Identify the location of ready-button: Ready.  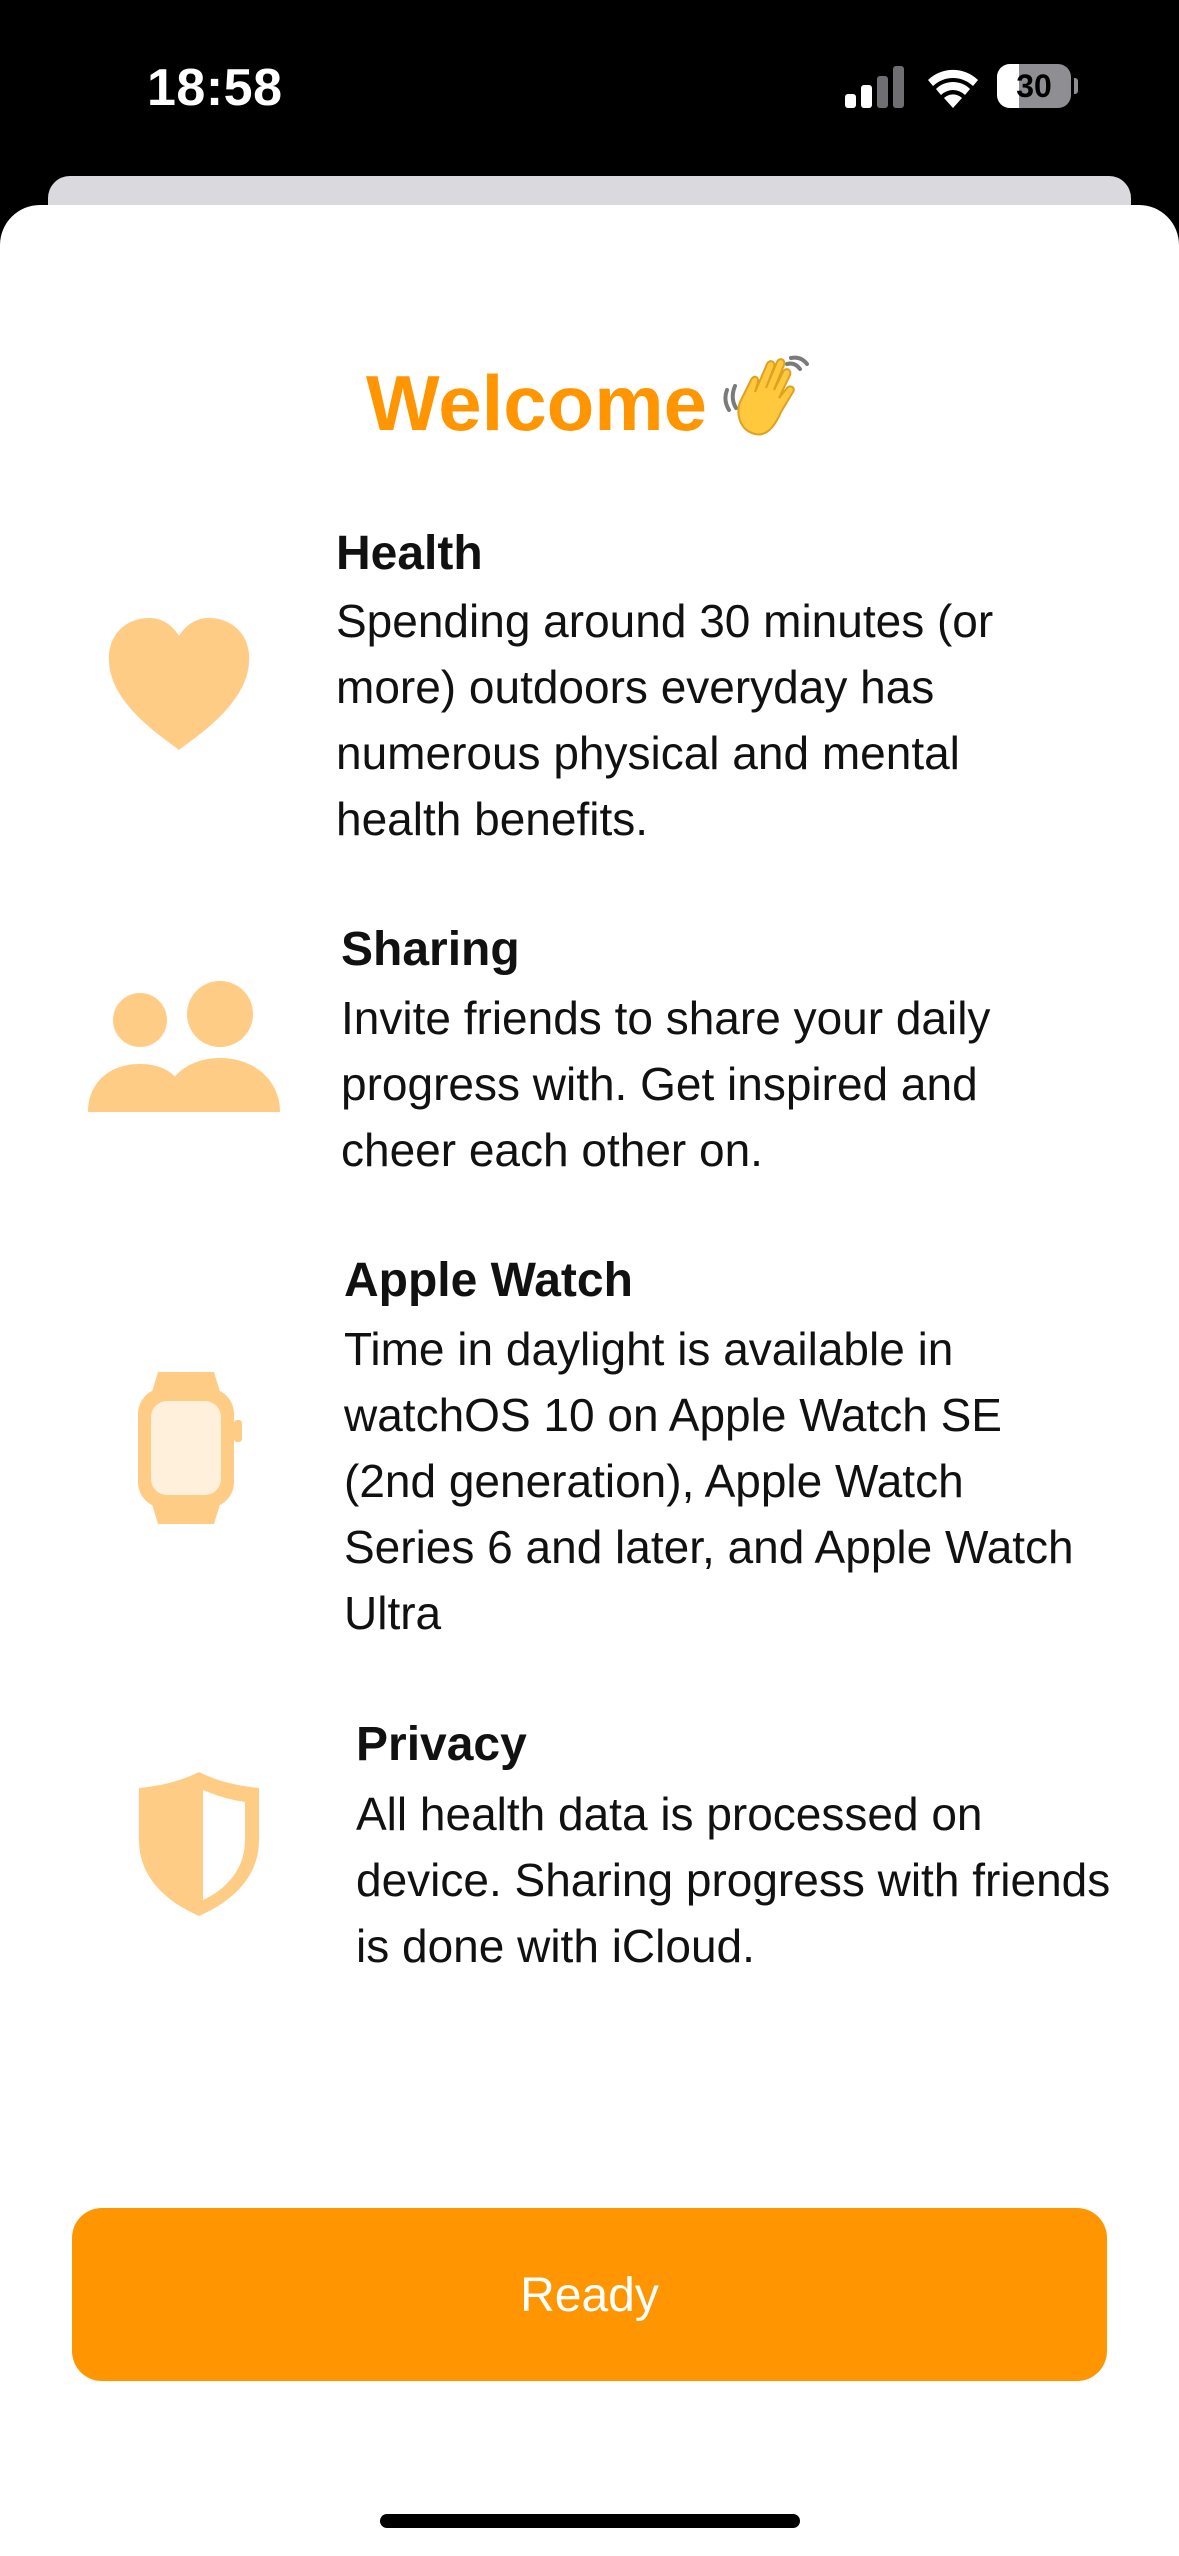
(589, 2294).